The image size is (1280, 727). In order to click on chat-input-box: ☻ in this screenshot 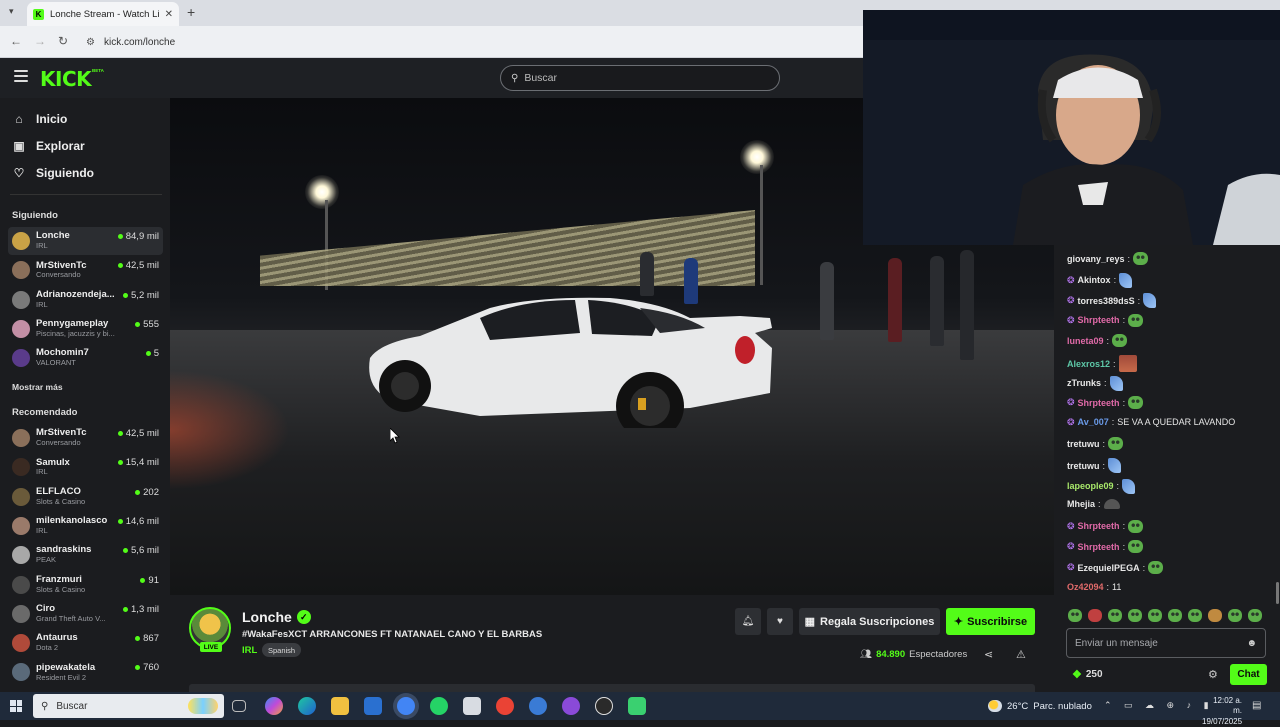, I will do `click(1166, 643)`.